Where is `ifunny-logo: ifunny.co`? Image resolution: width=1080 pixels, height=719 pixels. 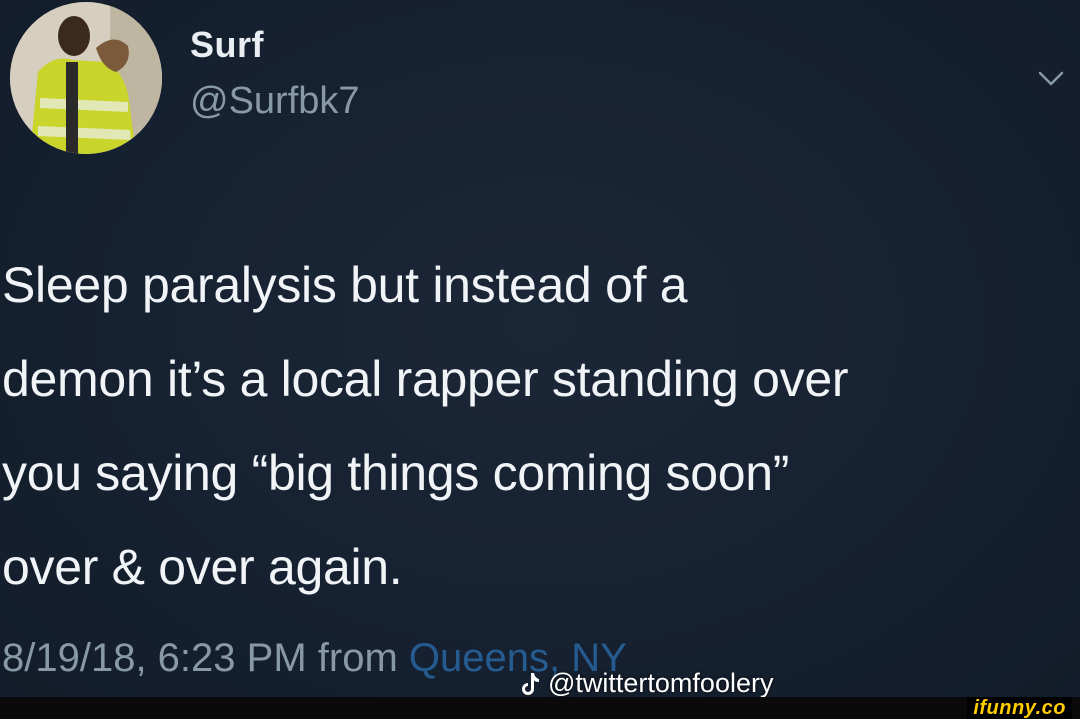 ifunny-logo: ifunny.co is located at coordinates (1019, 708).